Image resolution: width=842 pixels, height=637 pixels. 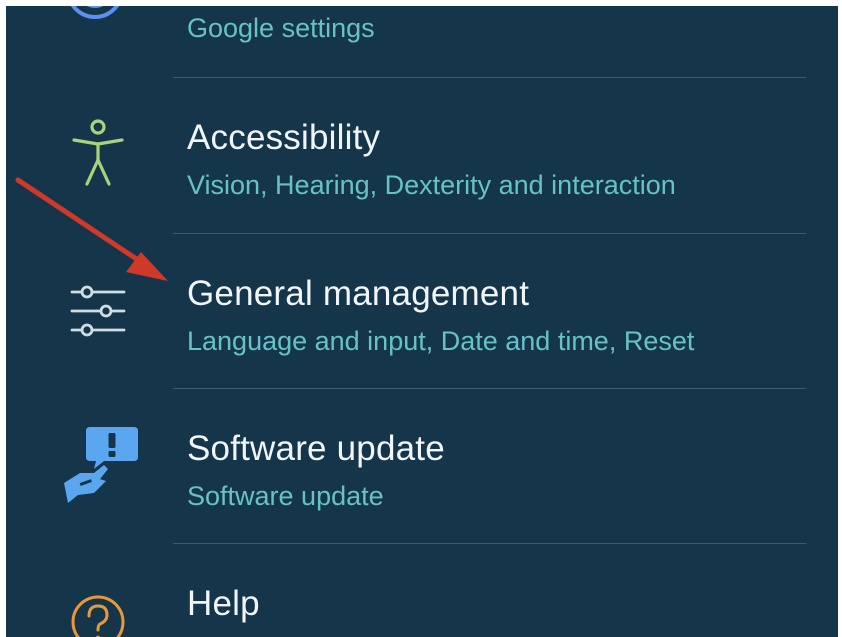 I want to click on settings-item-general-management-title: General management, so click(x=358, y=293).